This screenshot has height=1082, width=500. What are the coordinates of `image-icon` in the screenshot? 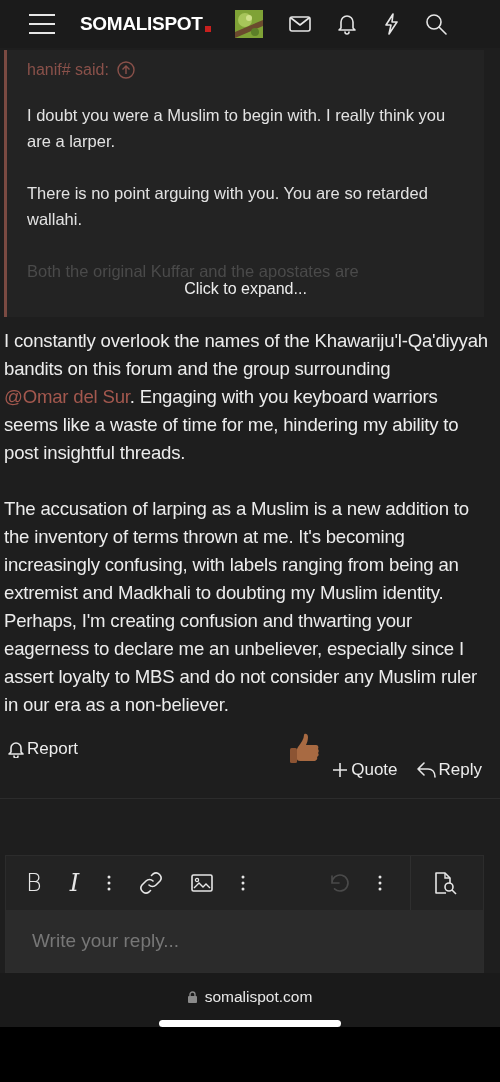 It's located at (202, 883).